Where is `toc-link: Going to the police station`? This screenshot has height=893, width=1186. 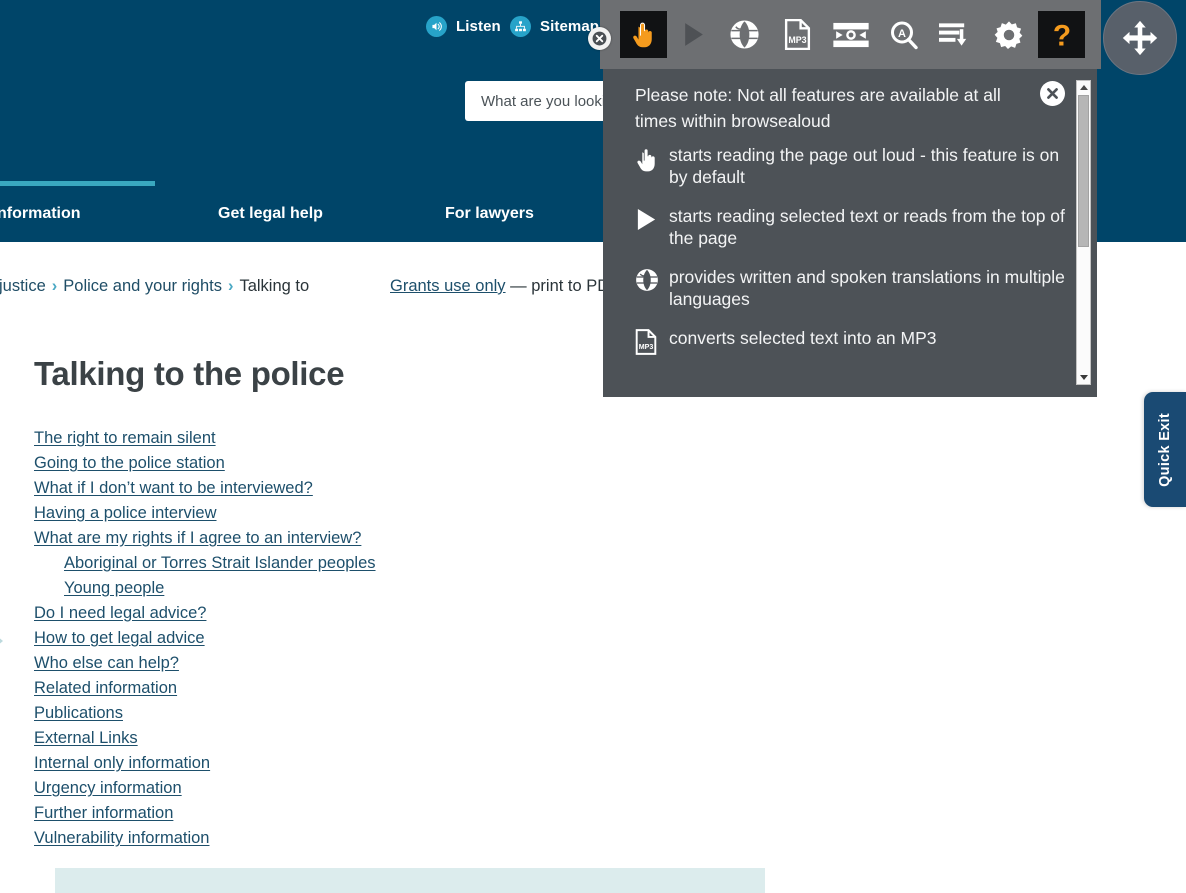 toc-link: Going to the police station is located at coordinates (129, 463).